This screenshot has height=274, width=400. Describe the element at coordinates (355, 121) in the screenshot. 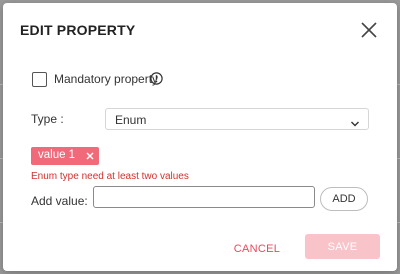

I see `chevron-down-icon` at that location.